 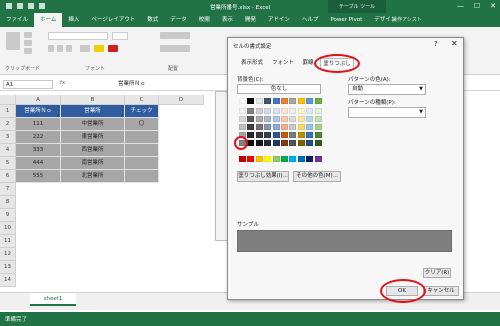 I want to click on bold-icon, so click(x=51, y=48).